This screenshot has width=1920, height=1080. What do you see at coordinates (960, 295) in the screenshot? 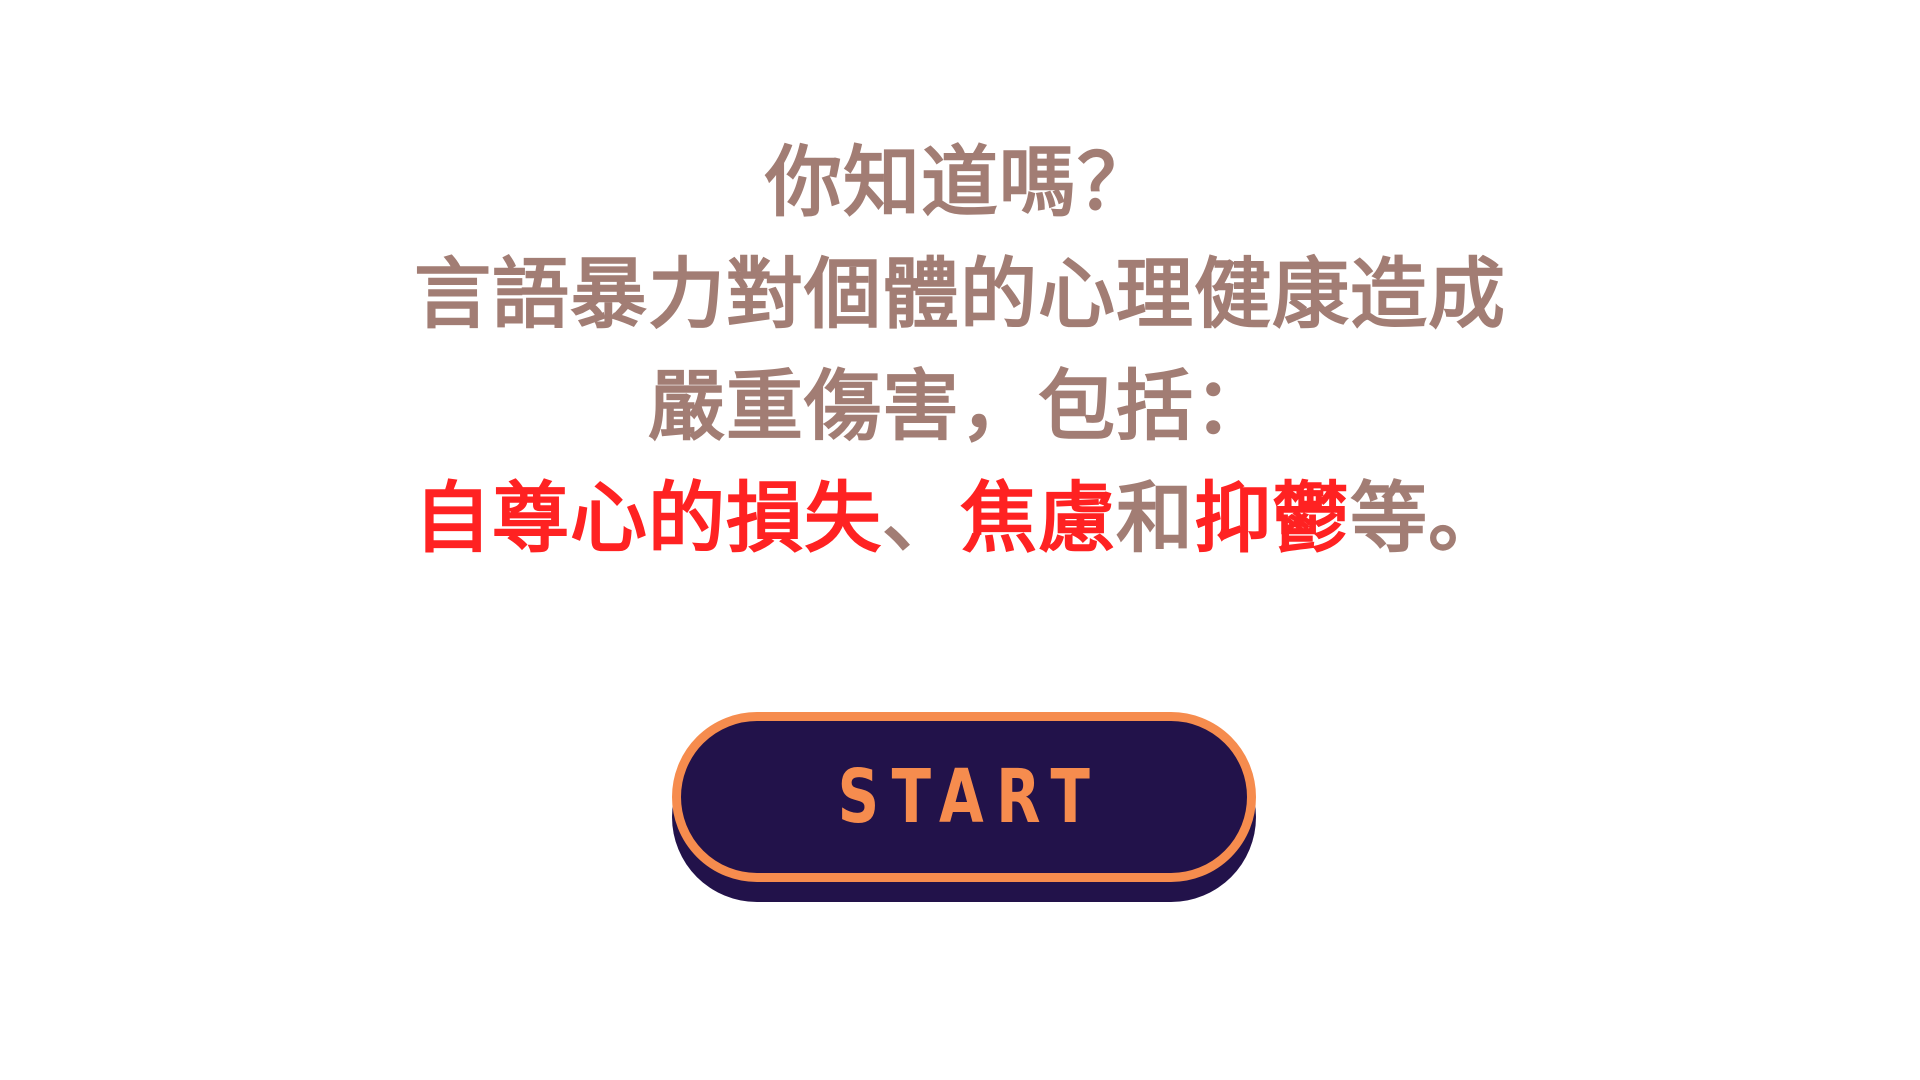
I see `message-line-2: 言語暴力對個體的心理健康造成` at bounding box center [960, 295].